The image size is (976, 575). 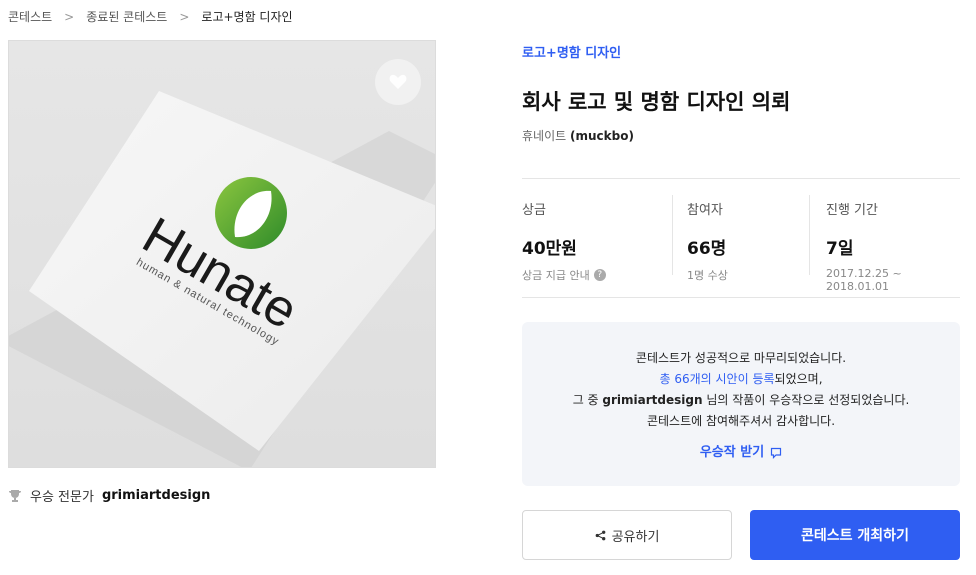 I want to click on notice-line-2: 총 66개의 시안이 등록되었으며,, so click(x=741, y=379).